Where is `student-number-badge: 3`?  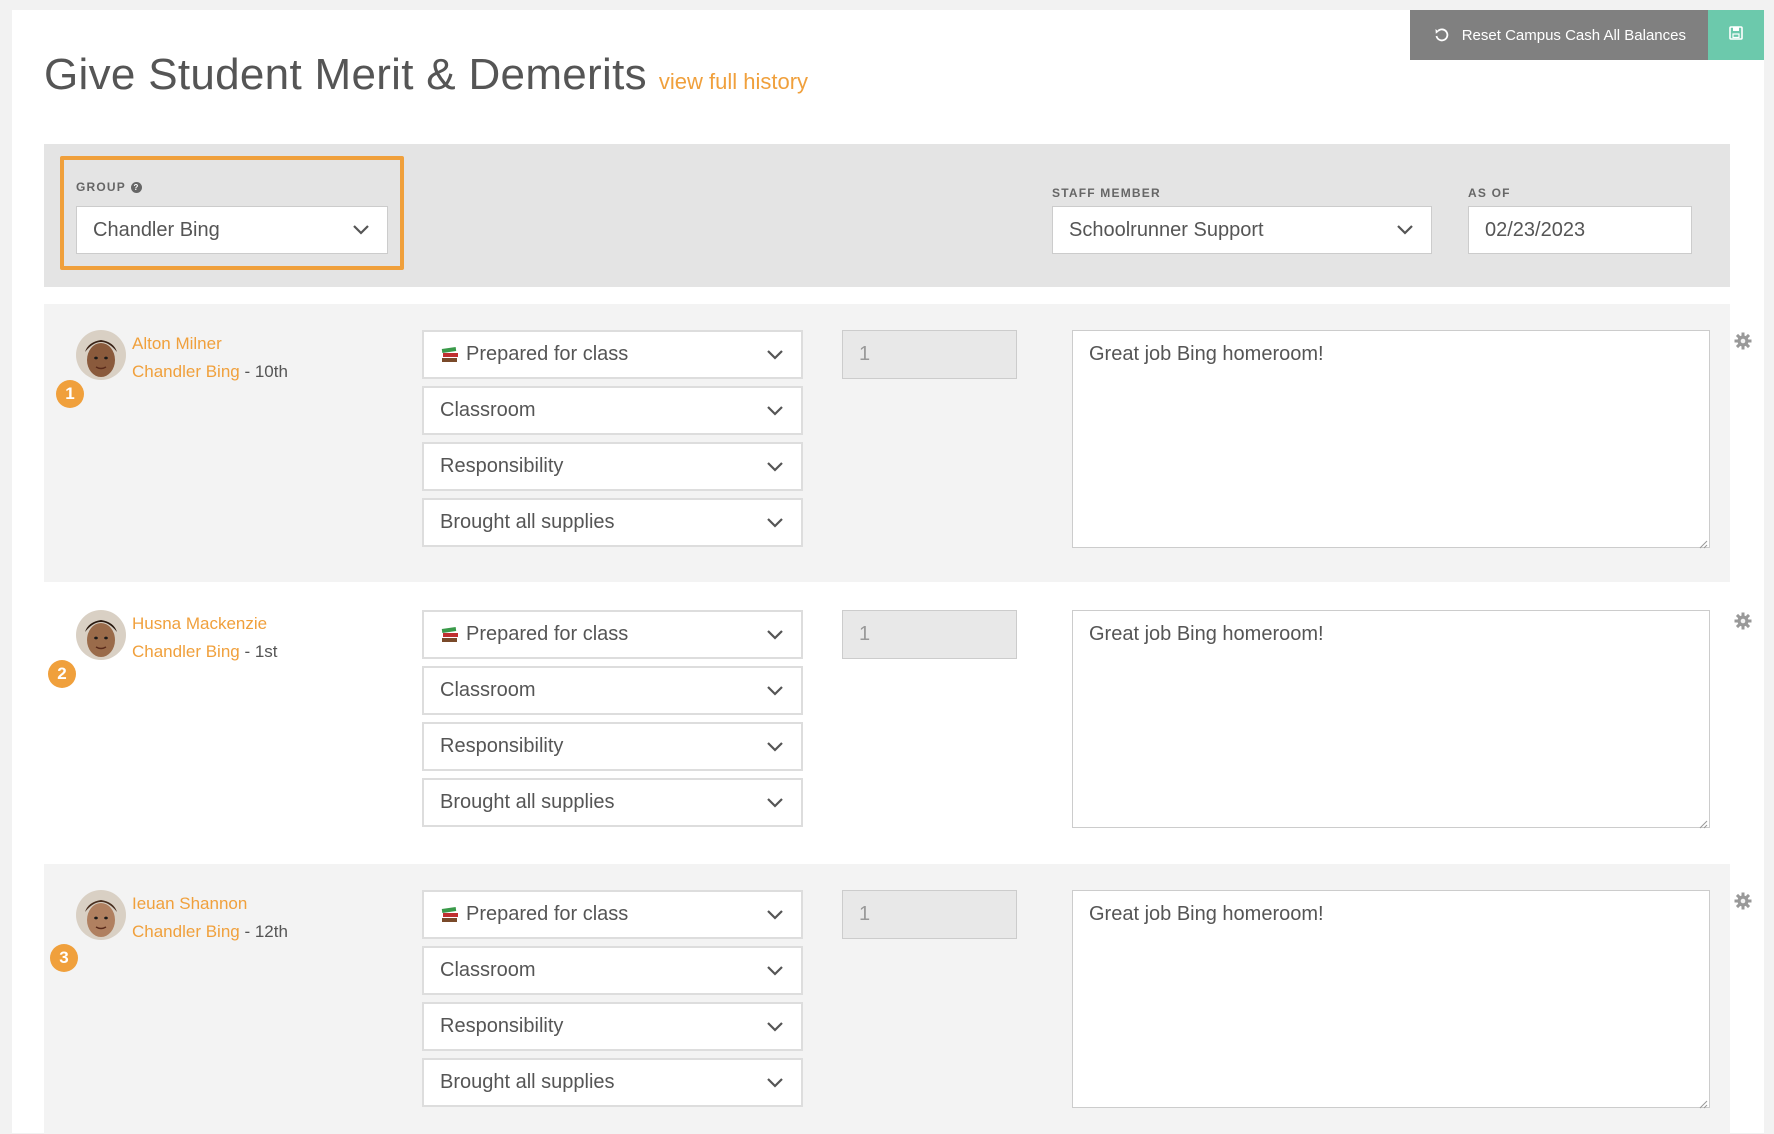
student-number-badge: 3 is located at coordinates (64, 958).